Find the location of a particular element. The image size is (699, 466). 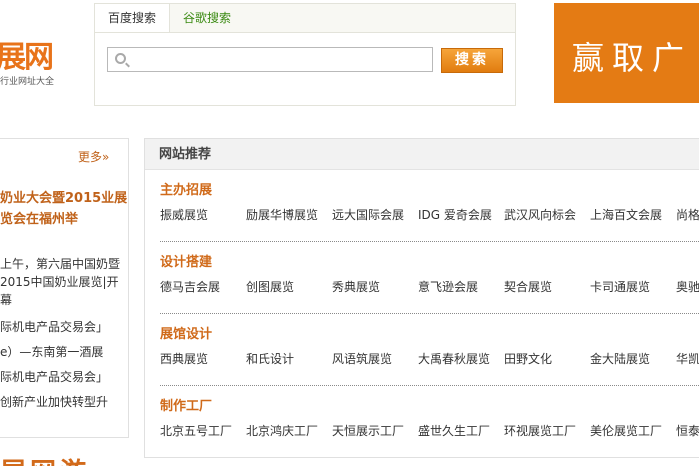

site-link: 远大国际会展 is located at coordinates (368, 215).